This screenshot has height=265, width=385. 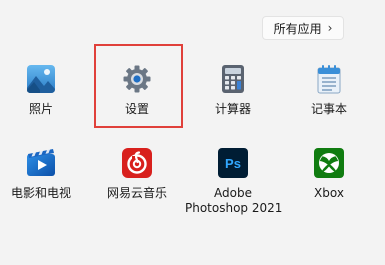 What do you see at coordinates (234, 182) in the screenshot?
I see `app-tile-photoshop: Ps Adobe Photoshop 2021` at bounding box center [234, 182].